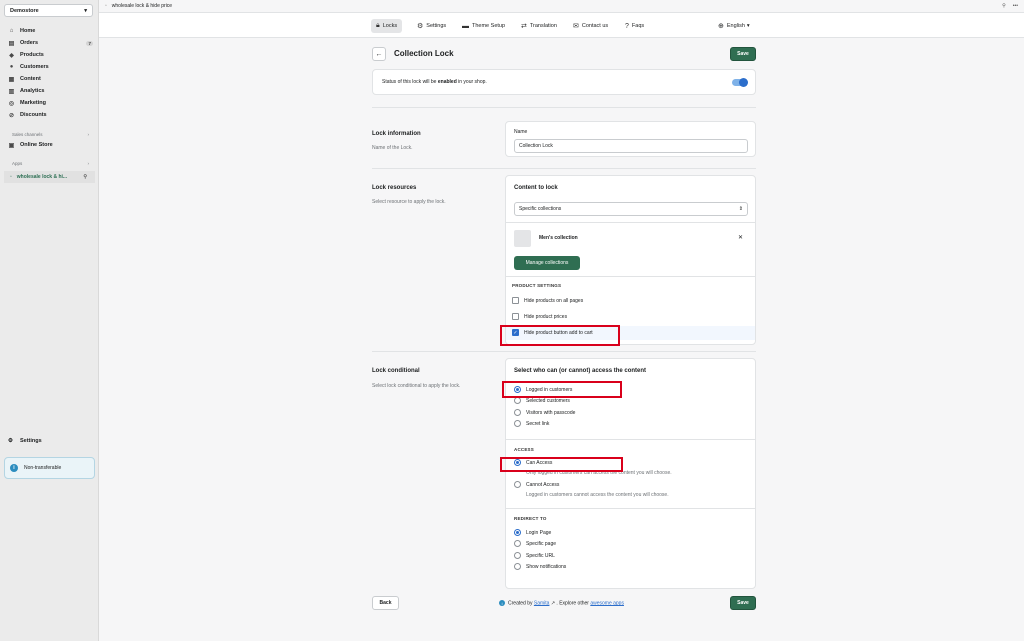  I want to click on back-arrow-button: ←, so click(379, 54).